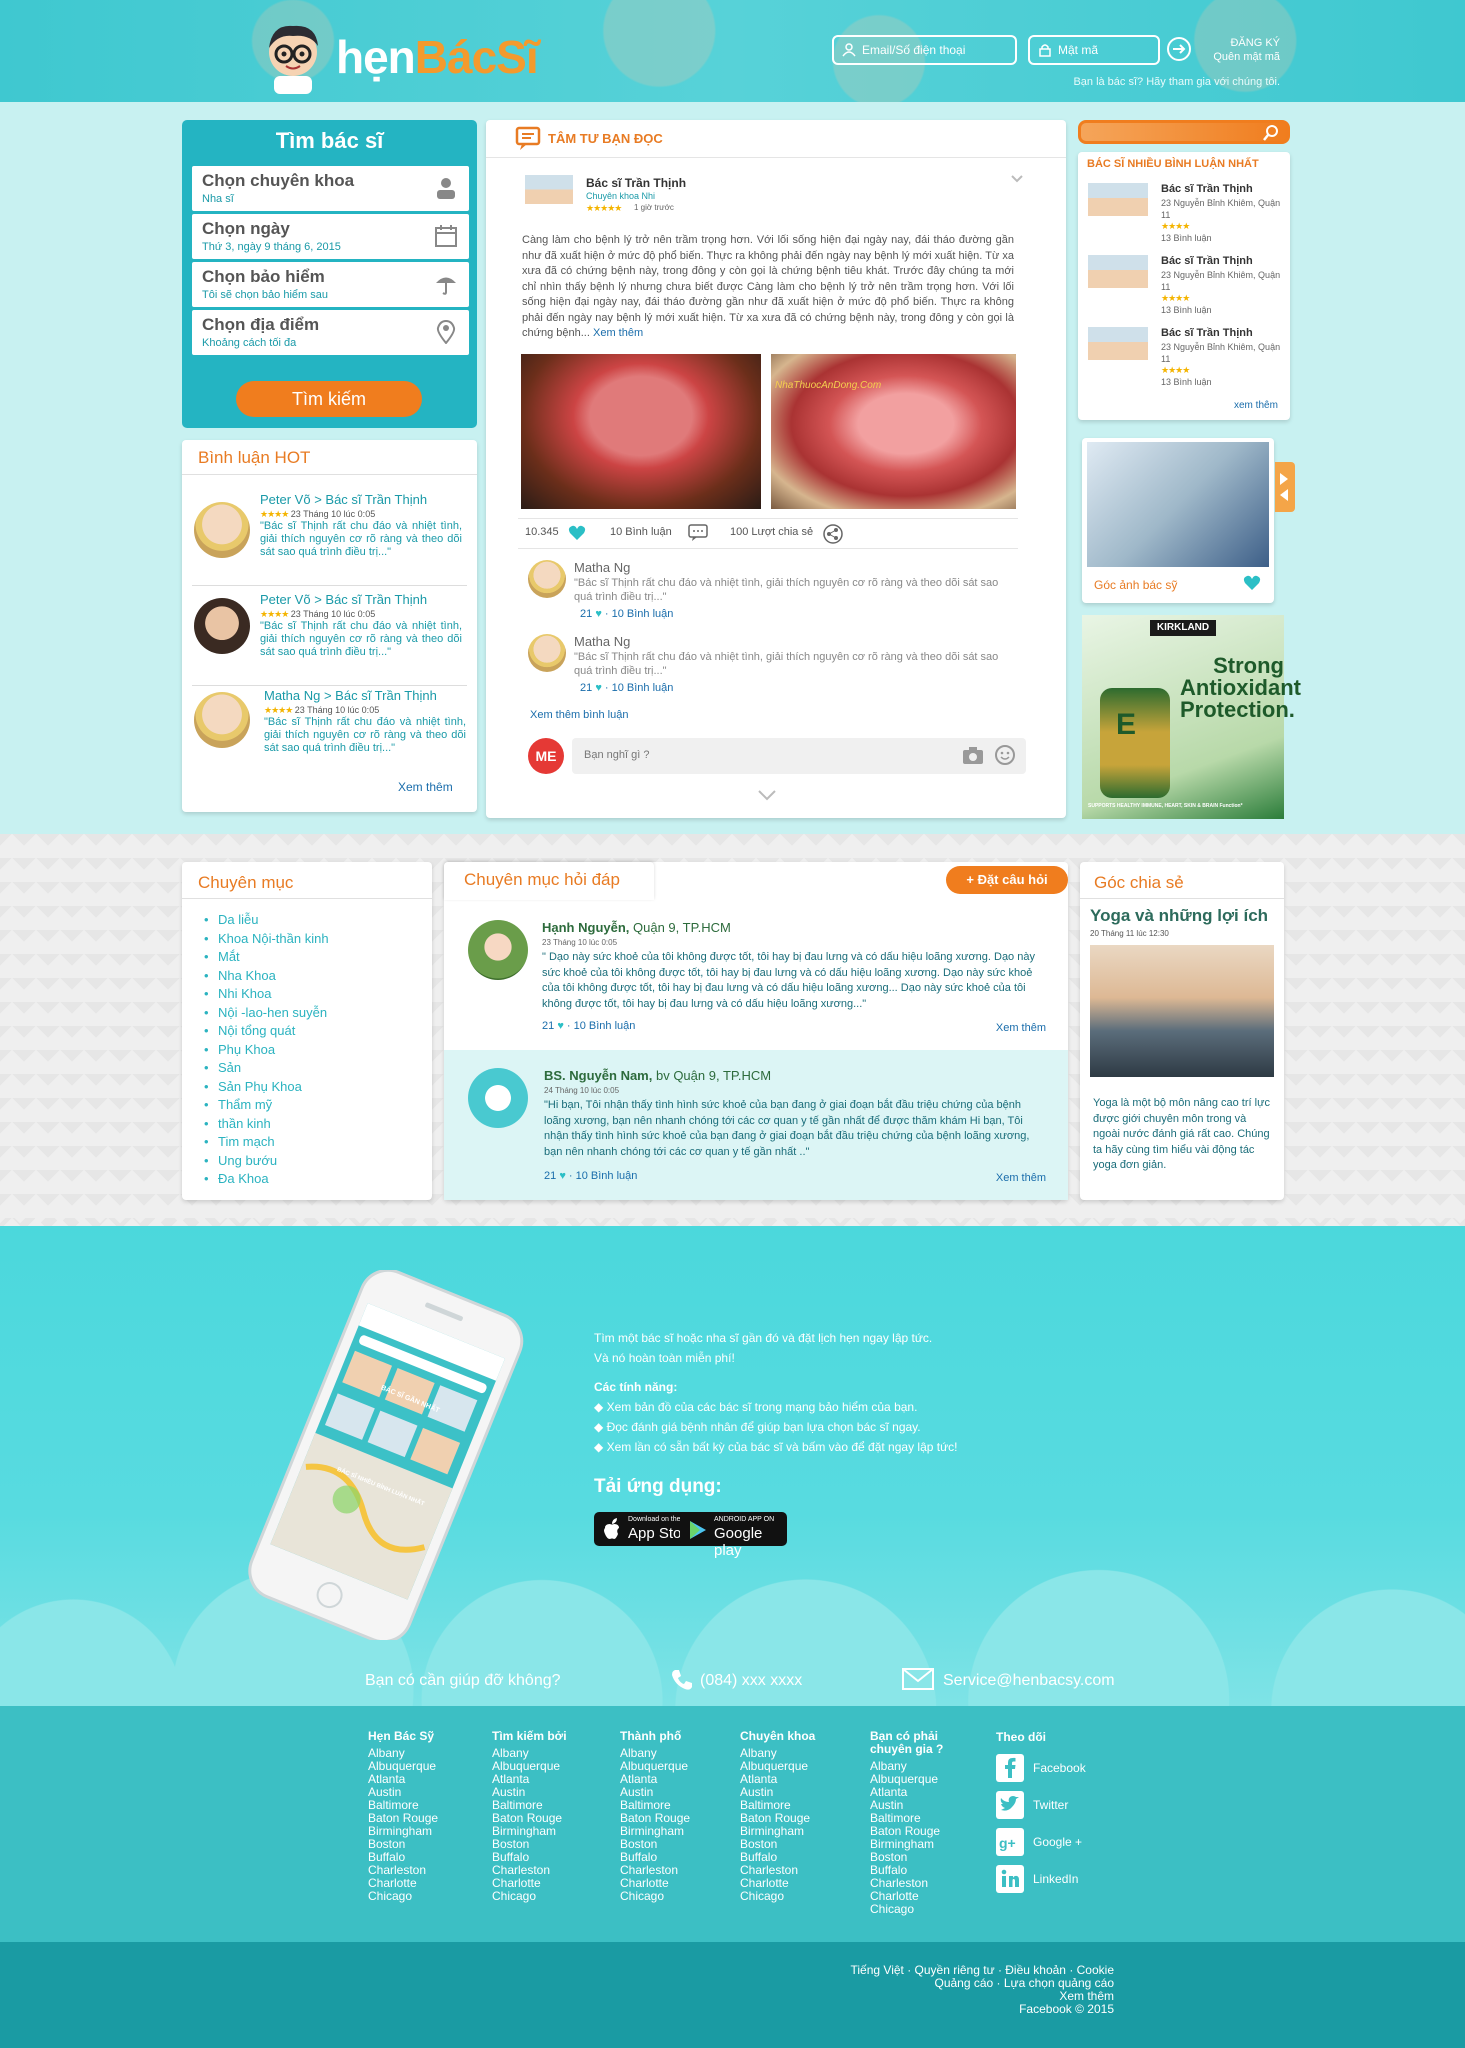  What do you see at coordinates (256, 1030) in the screenshot?
I see `category-link: Nội tổng quát` at bounding box center [256, 1030].